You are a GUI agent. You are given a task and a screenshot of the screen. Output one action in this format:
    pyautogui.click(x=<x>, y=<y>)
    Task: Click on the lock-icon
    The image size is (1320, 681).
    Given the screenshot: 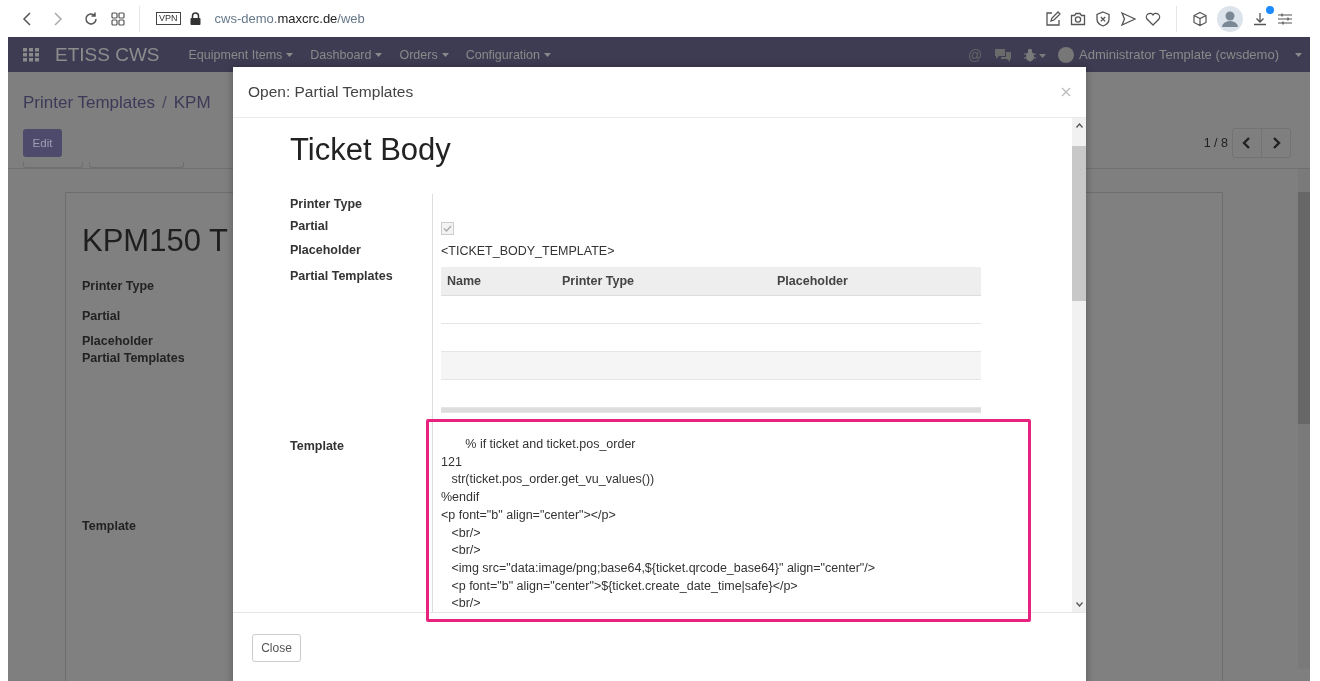 What is the action you would take?
    pyautogui.click(x=195, y=18)
    